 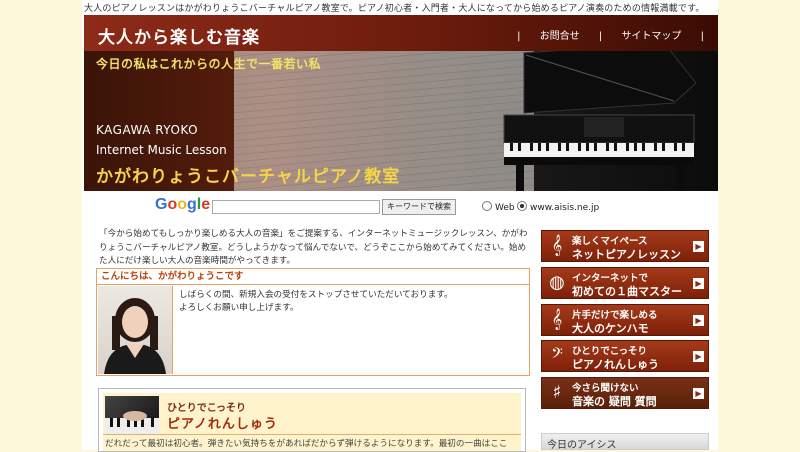 What do you see at coordinates (248, 177) in the screenshot?
I see `school-title: かがわりょうこバーチャルピアノ教室` at bounding box center [248, 177].